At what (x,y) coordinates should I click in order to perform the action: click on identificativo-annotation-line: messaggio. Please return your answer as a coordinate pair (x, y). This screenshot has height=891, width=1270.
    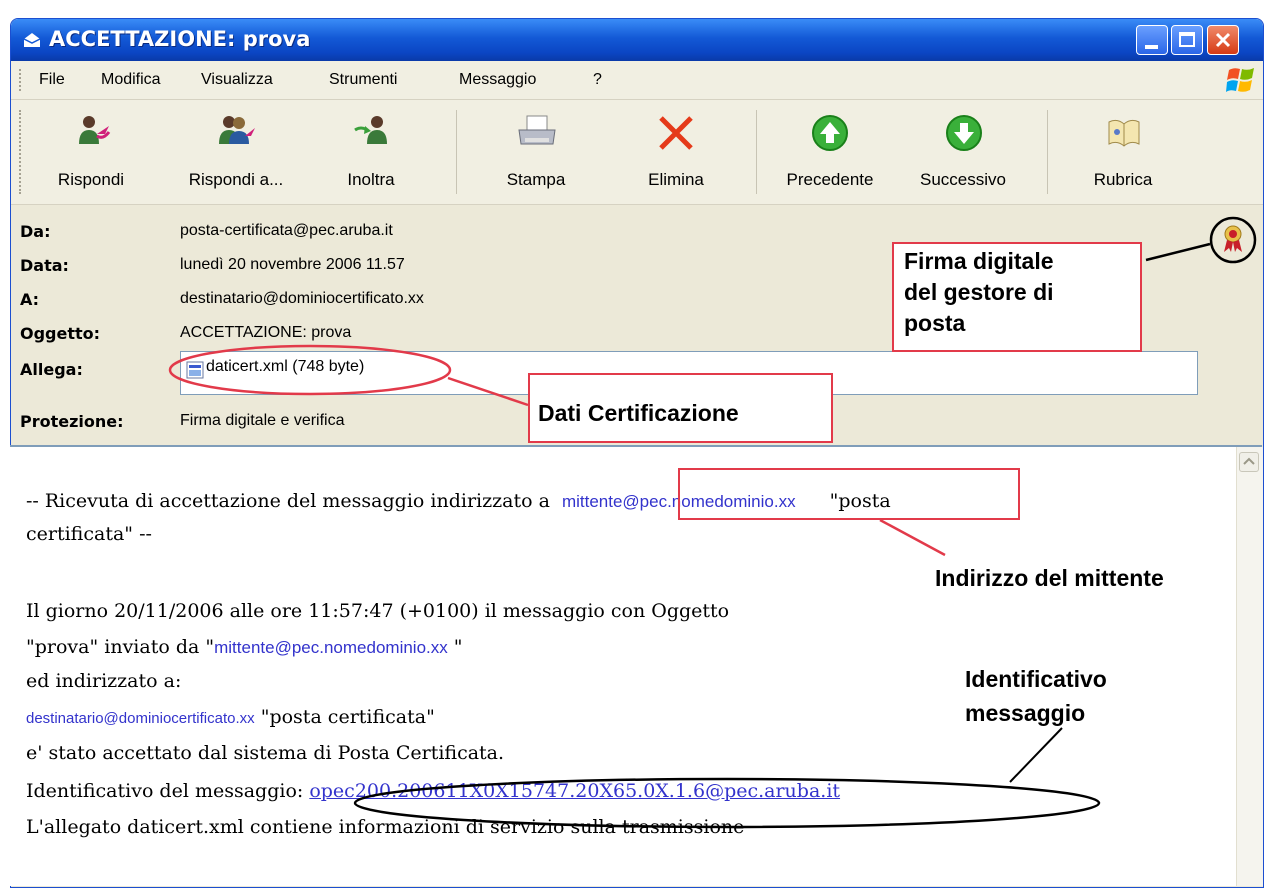
    Looking at the image, I should click on (1025, 713).